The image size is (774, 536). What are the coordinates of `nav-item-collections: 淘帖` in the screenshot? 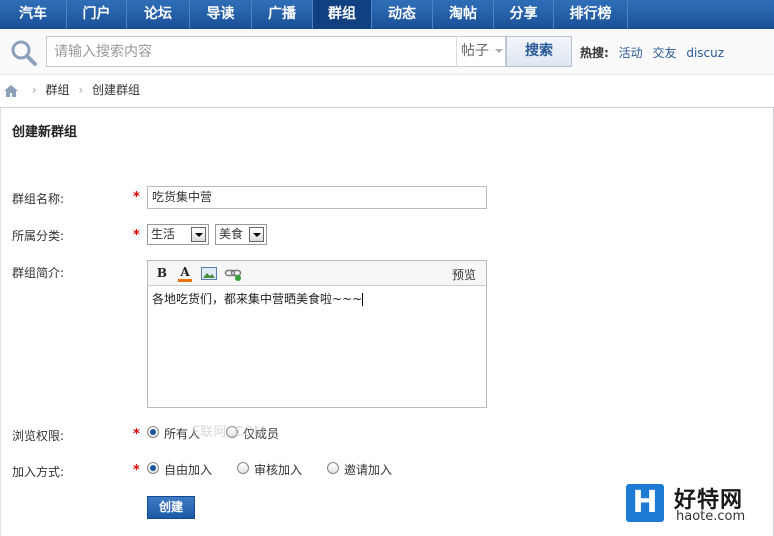 It's located at (463, 14).